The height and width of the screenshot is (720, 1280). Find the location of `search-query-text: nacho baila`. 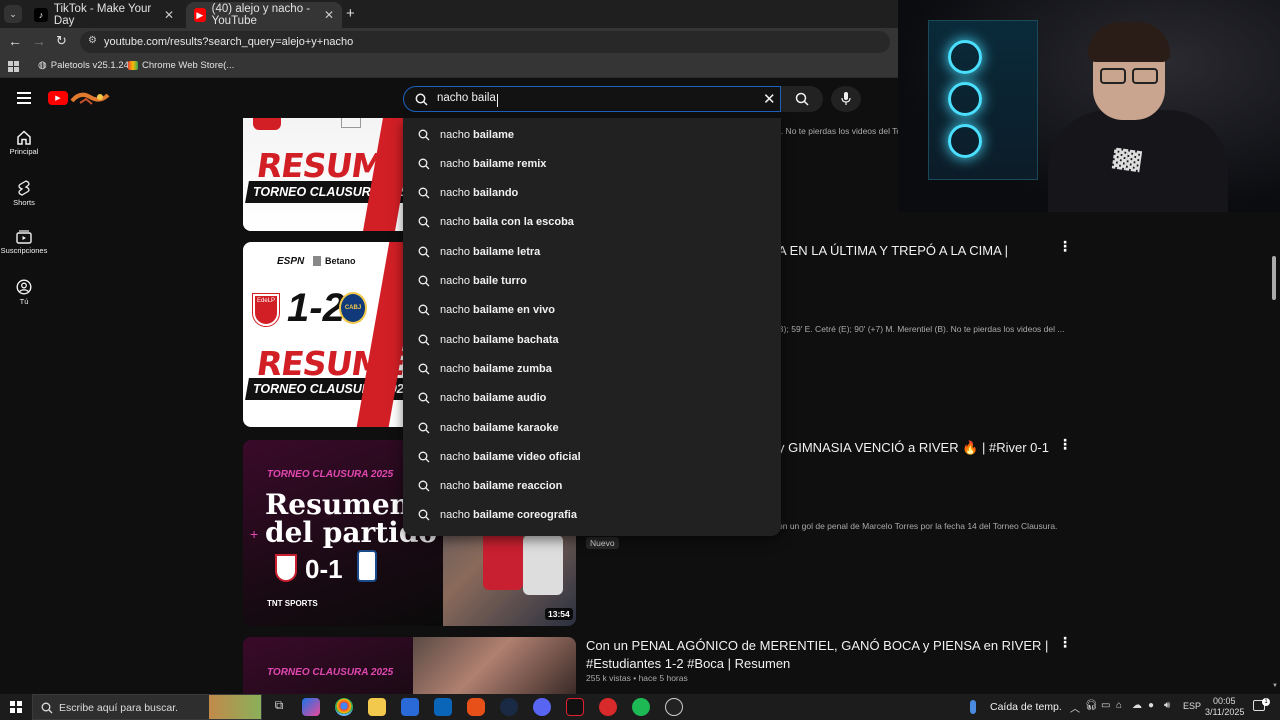

search-query-text: nacho baila is located at coordinates (466, 98).